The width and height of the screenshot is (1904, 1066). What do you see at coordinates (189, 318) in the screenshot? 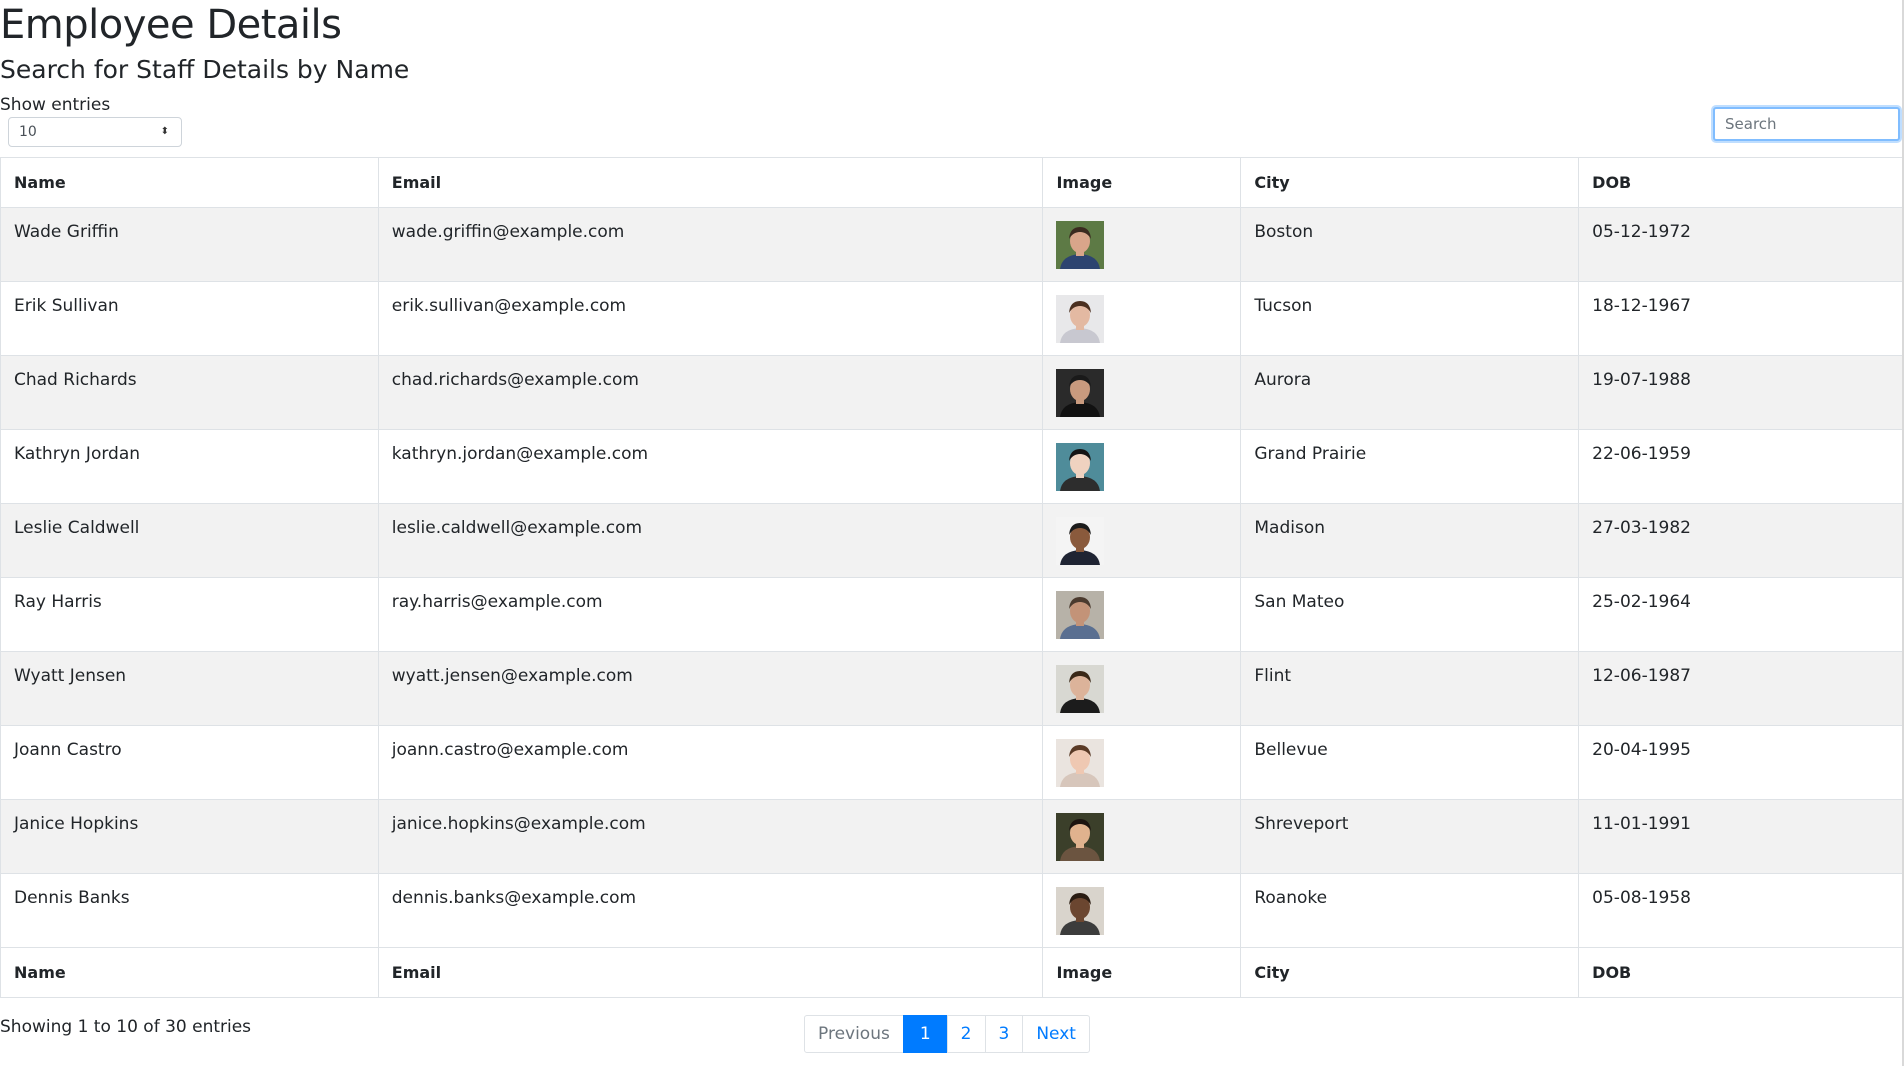
I see `cell-name: Erik Sullivan` at bounding box center [189, 318].